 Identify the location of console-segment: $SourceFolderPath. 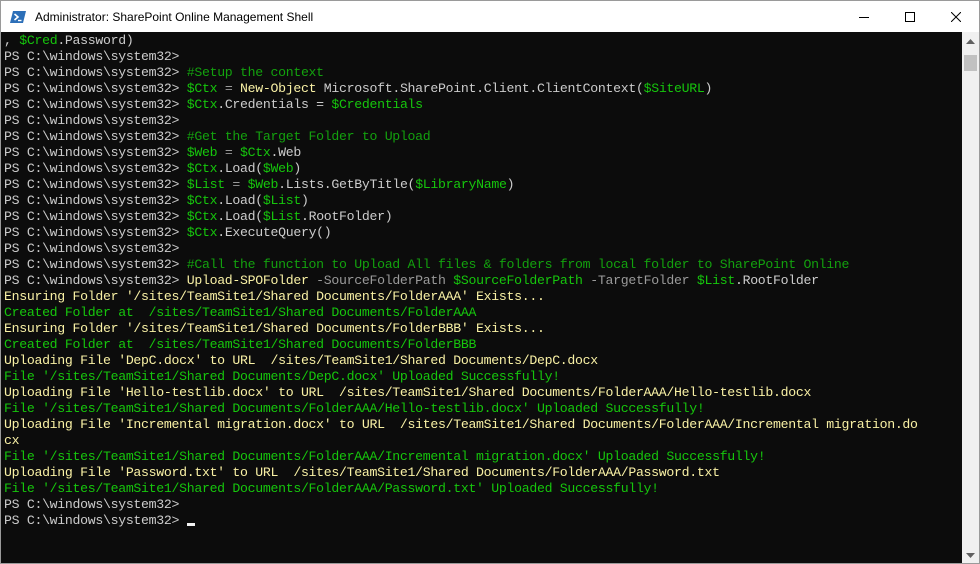
(518, 280).